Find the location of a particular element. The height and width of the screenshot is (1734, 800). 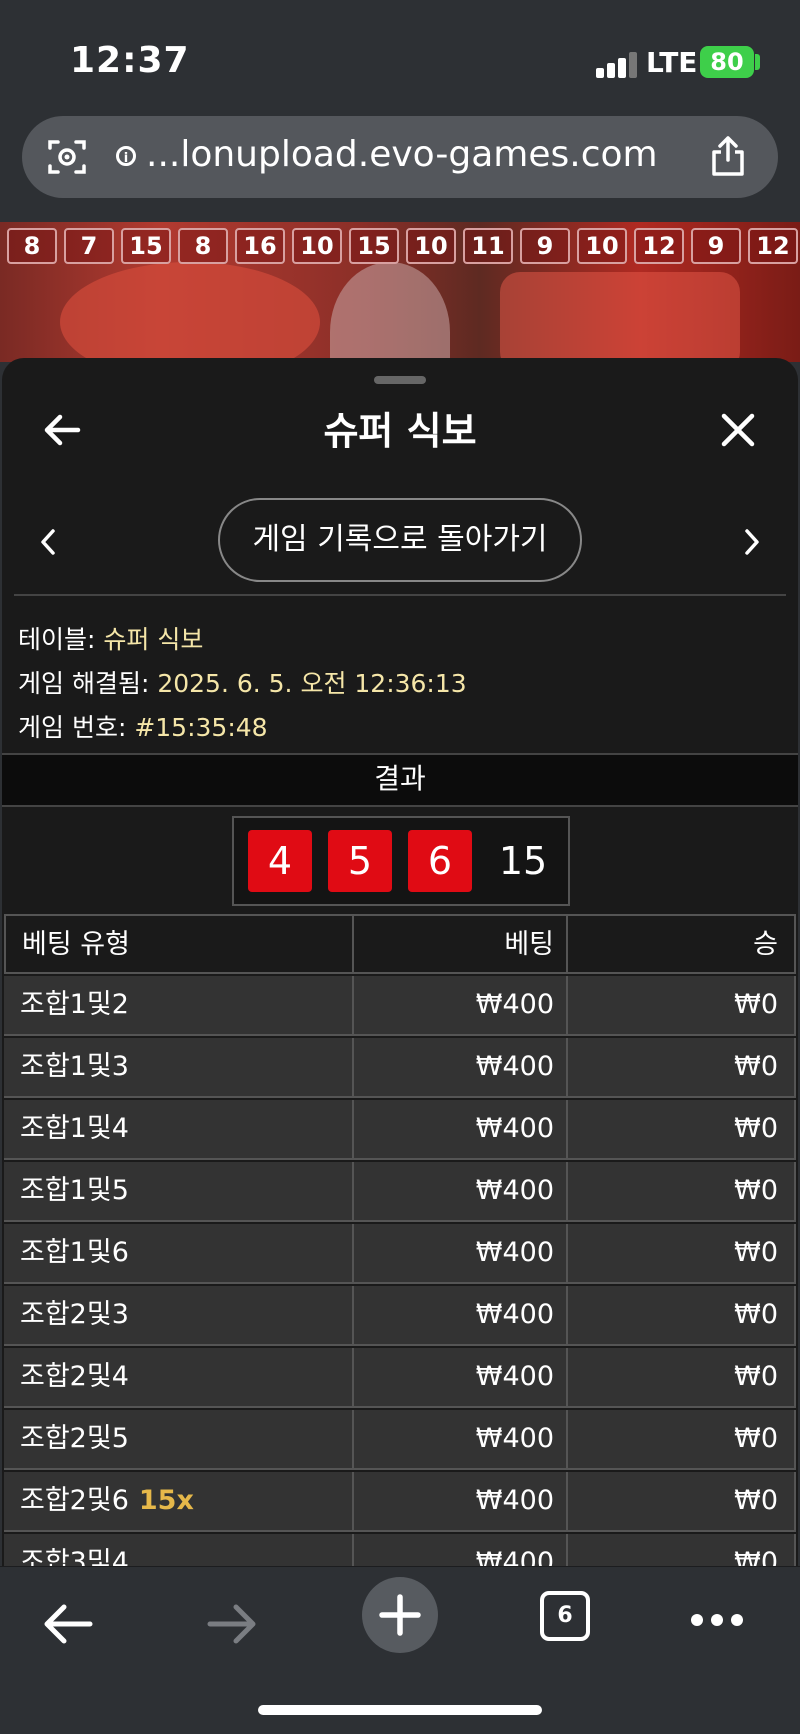

dice-result: 4 5 6 15 is located at coordinates (401, 861).